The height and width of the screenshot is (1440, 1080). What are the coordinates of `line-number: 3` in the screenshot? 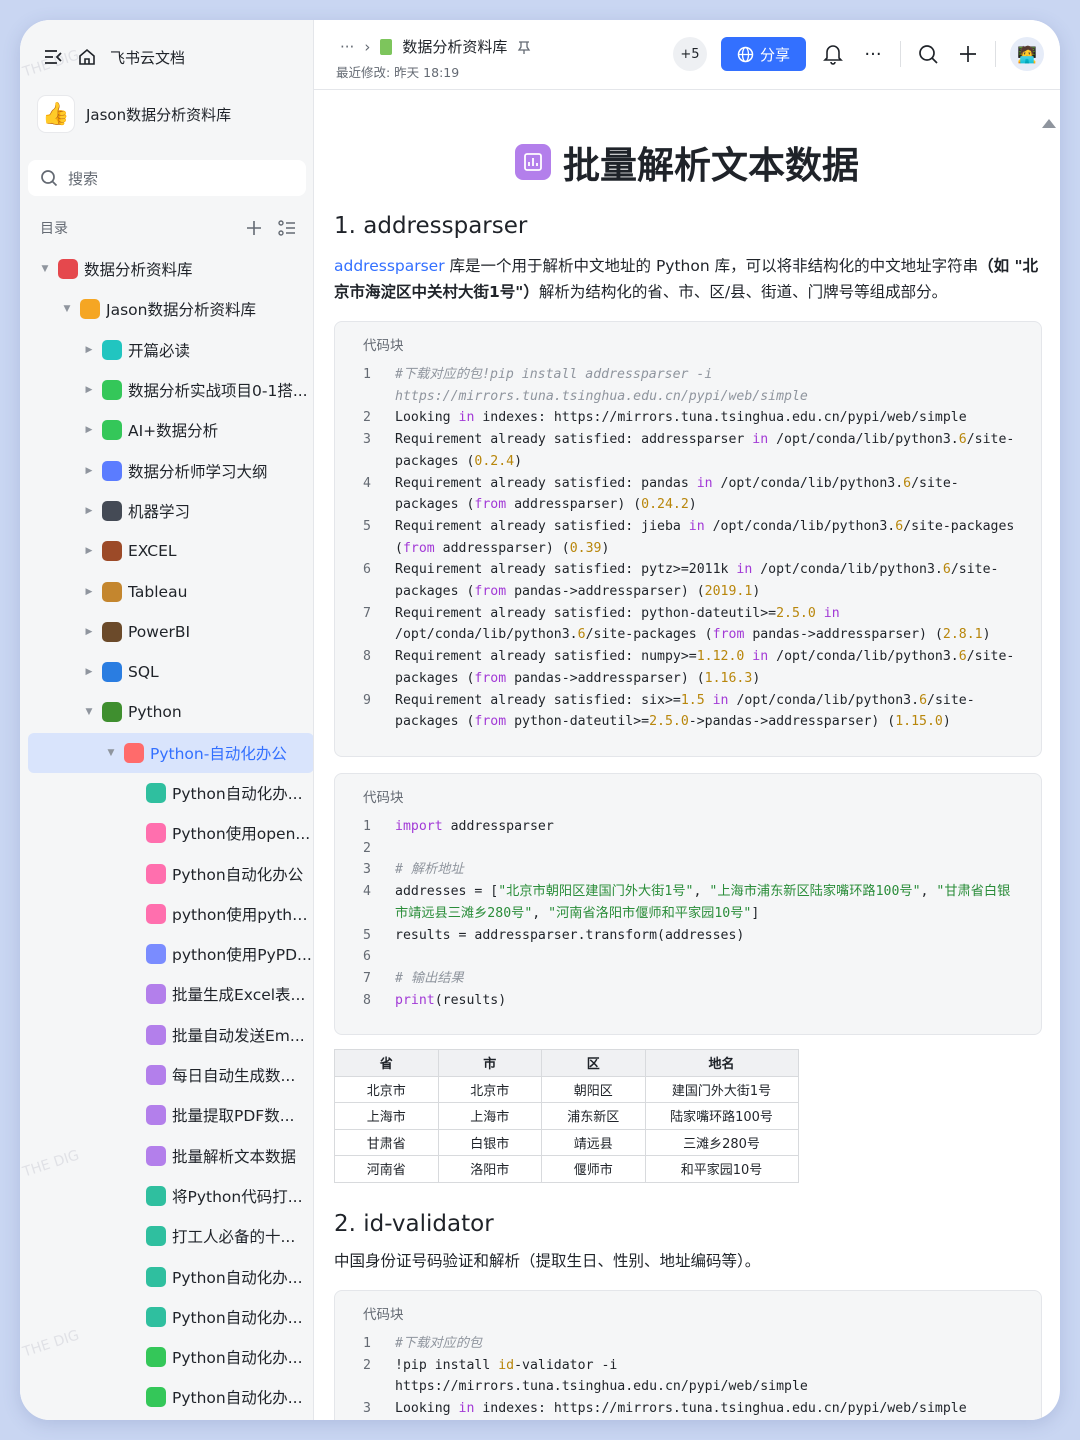 It's located at (367, 870).